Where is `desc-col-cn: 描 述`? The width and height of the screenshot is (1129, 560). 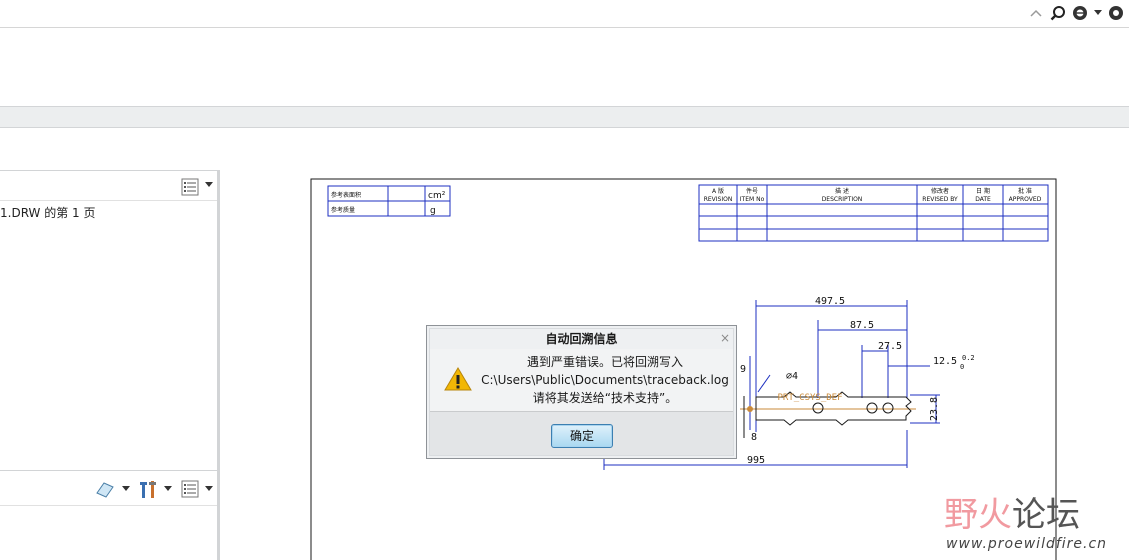
desc-col-cn: 描 述 is located at coordinates (842, 191).